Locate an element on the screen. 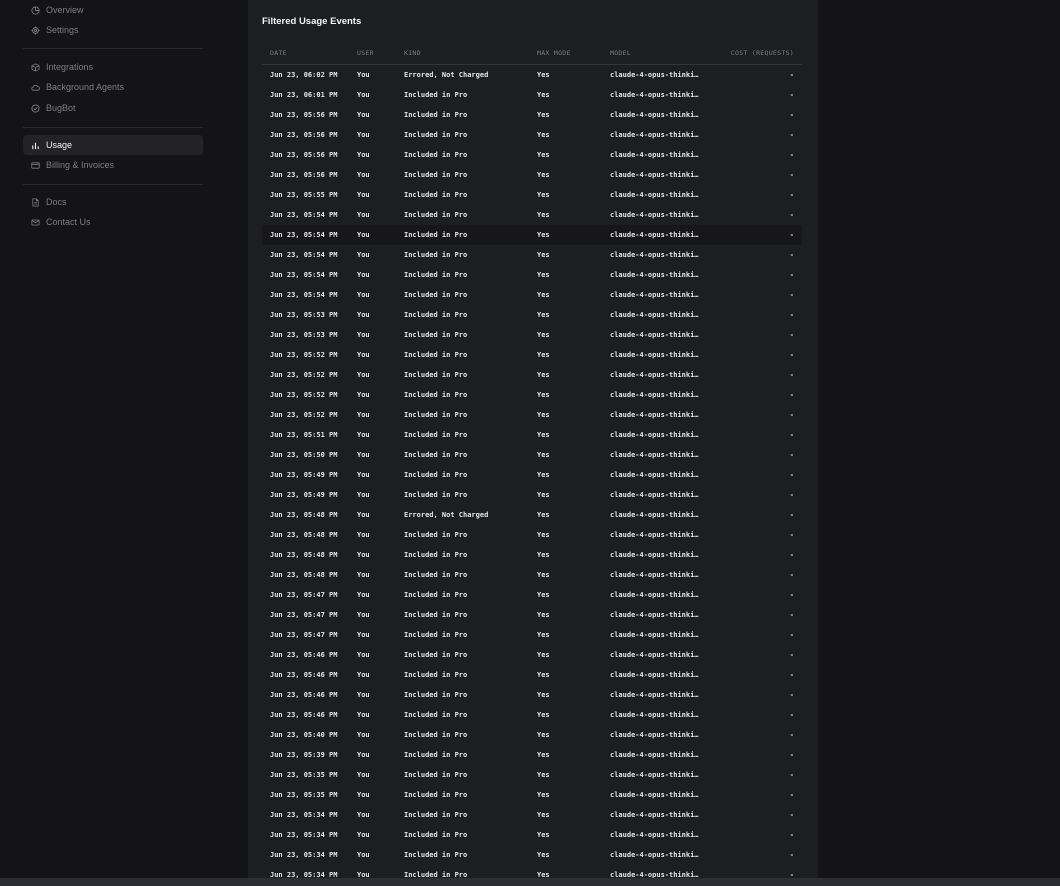 The width and height of the screenshot is (1060, 886). cell-date: Jun 23, 06:02 PM is located at coordinates (304, 75).